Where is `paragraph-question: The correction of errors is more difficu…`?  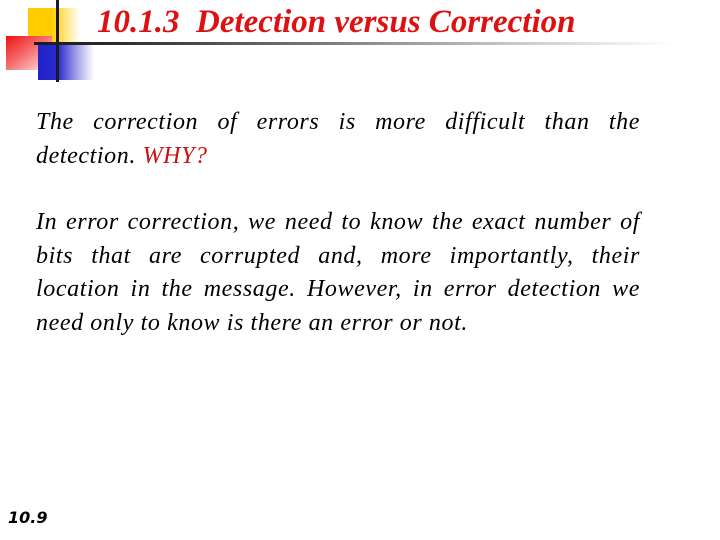
paragraph-question: The correction of errors is more difficu… is located at coordinates (338, 139).